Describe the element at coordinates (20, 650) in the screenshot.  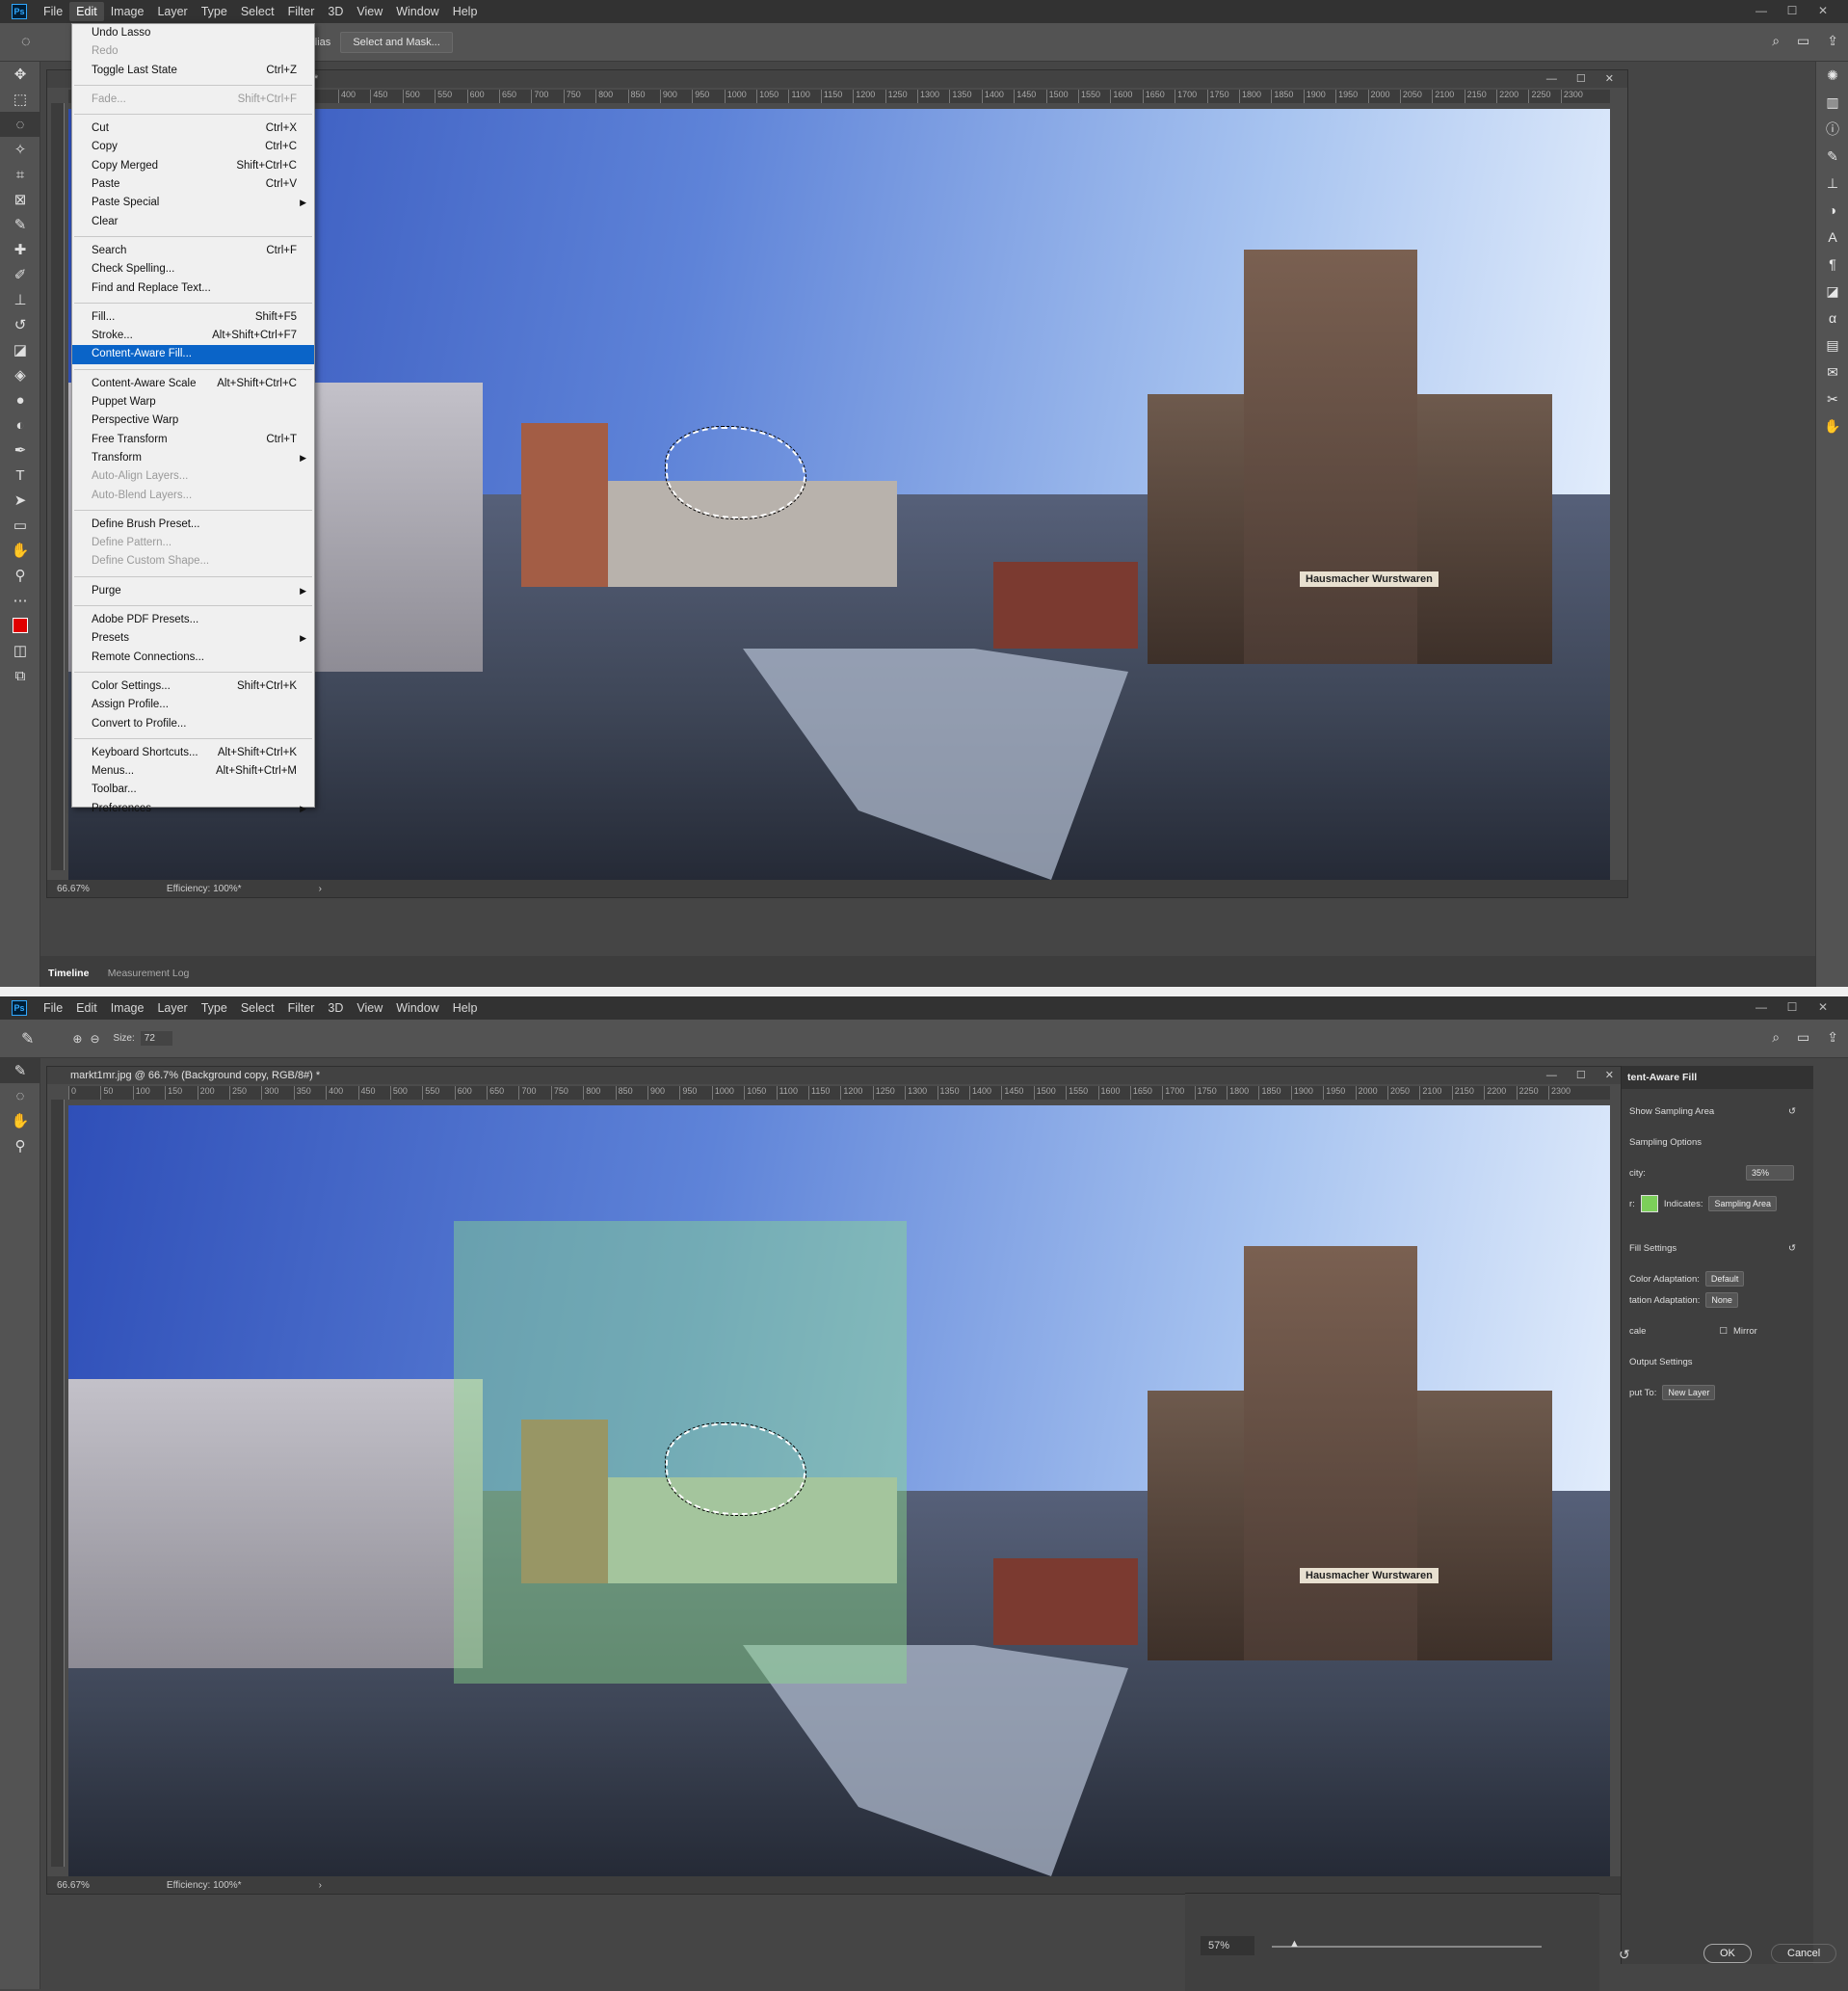
I see `quick-mask-icon: ◫` at that location.